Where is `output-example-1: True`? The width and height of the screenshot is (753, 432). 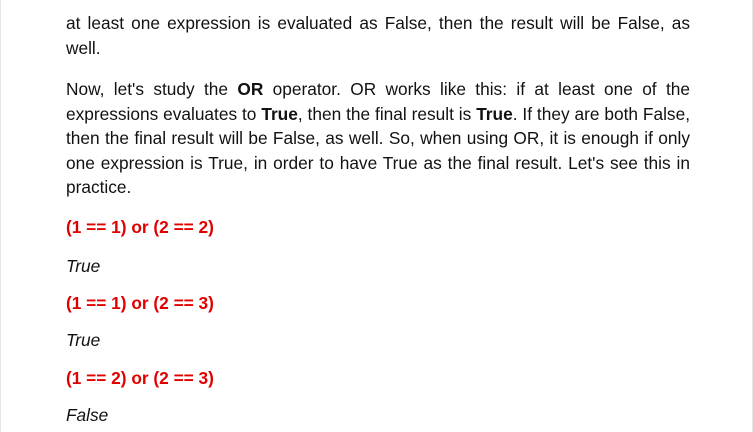
output-example-1: True is located at coordinates (83, 266).